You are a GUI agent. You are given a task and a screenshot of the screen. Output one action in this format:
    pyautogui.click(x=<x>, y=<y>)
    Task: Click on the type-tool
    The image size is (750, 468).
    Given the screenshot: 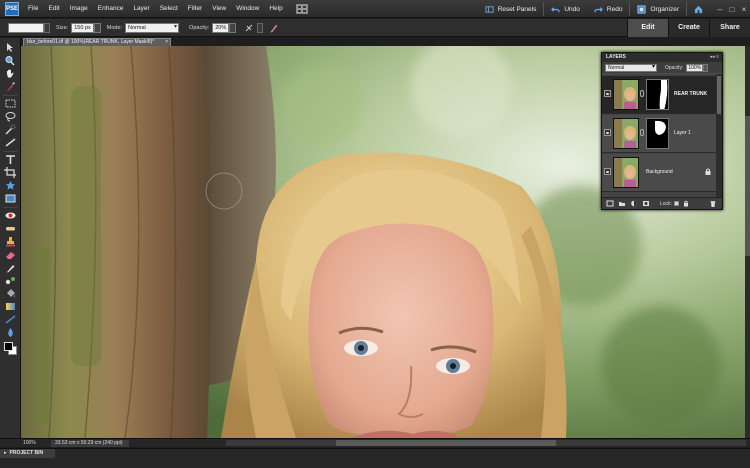 What is the action you would take?
    pyautogui.click(x=10, y=159)
    